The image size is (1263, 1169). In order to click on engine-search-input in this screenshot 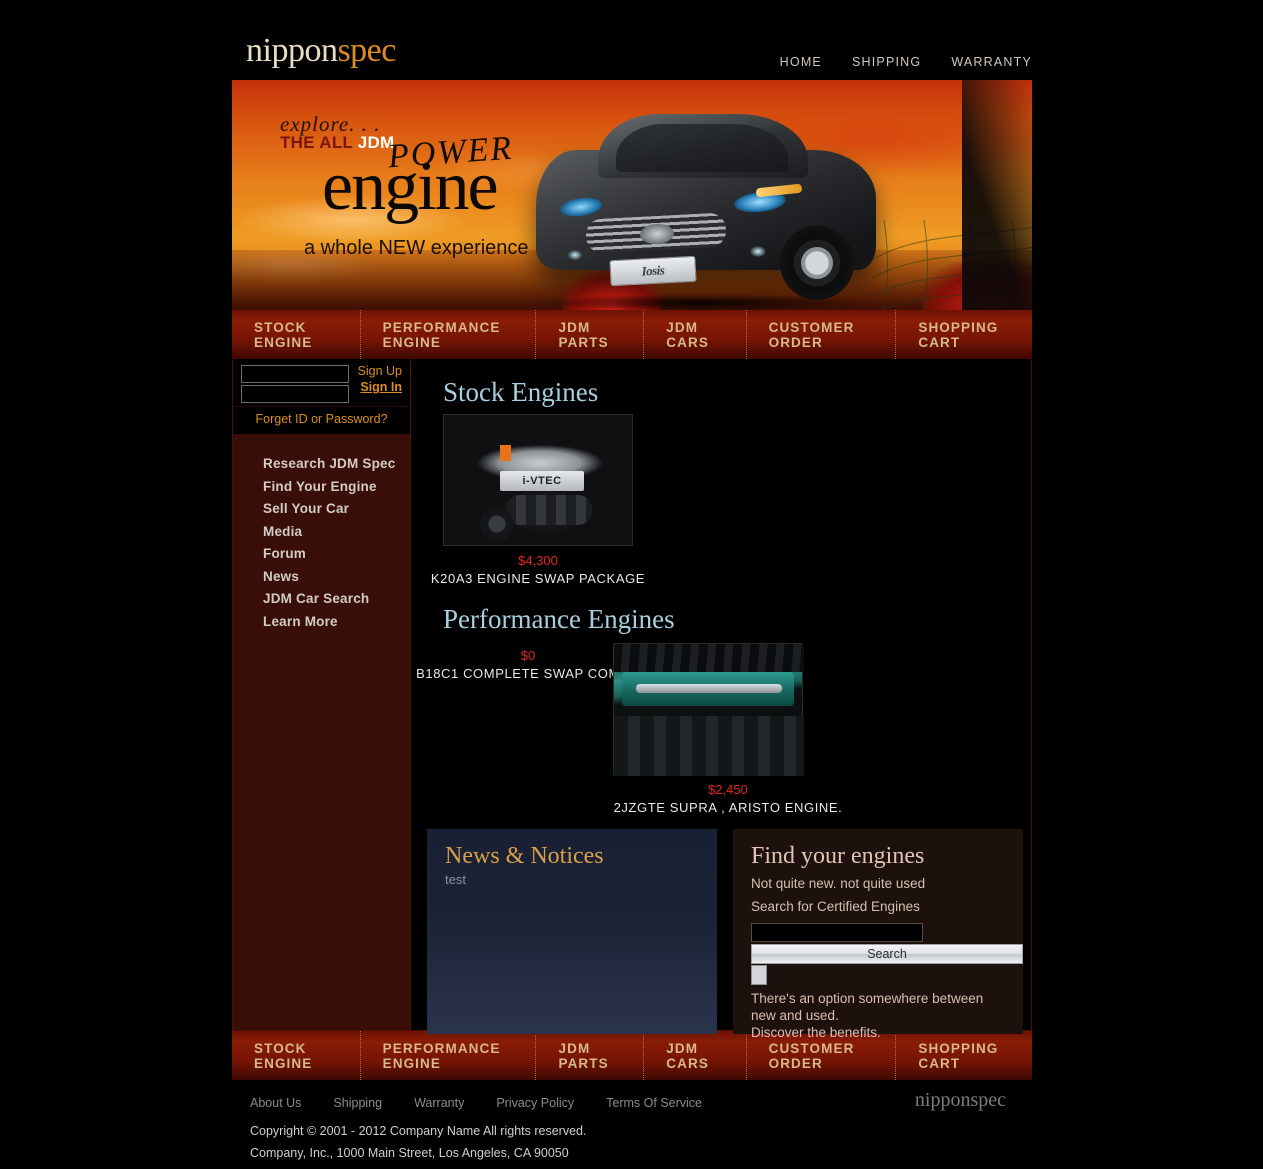, I will do `click(837, 932)`.